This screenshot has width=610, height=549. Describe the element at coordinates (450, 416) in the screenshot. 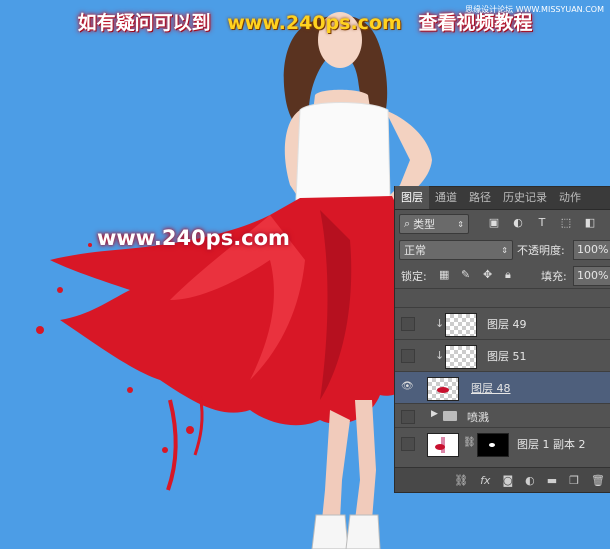

I see `folder-icon` at that location.